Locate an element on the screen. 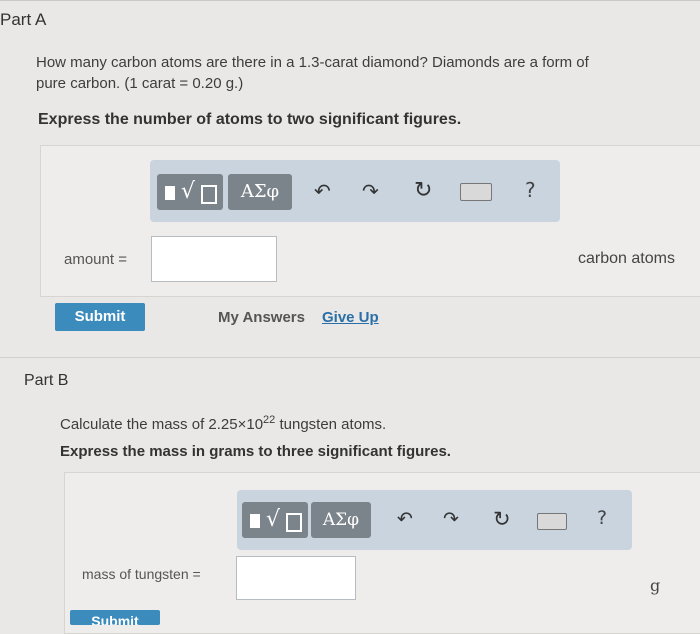  mass-of-tungsten-input is located at coordinates (296, 578).